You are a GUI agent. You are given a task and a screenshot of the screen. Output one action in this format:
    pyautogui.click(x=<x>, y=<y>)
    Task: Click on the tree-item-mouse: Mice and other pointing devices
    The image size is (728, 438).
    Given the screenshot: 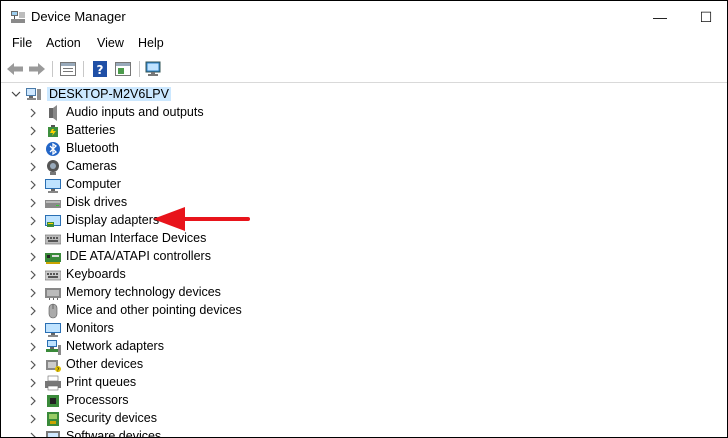 What is the action you would take?
    pyautogui.click(x=201, y=311)
    